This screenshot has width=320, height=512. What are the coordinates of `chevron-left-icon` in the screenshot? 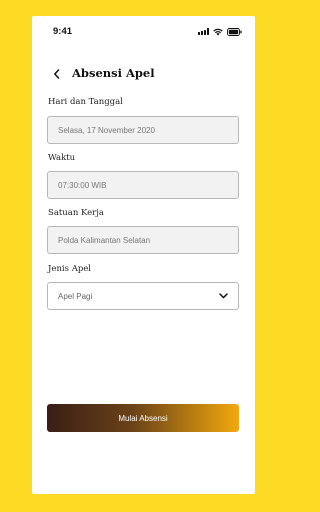 It's located at (56, 74).